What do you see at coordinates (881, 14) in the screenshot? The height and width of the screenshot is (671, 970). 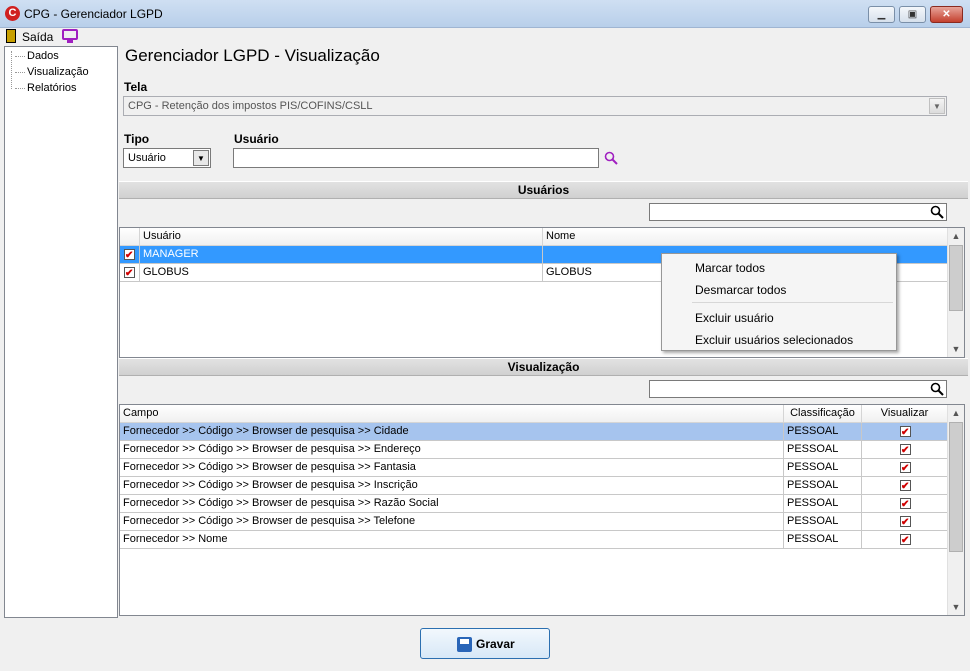 I see `minimize-button: ▁` at bounding box center [881, 14].